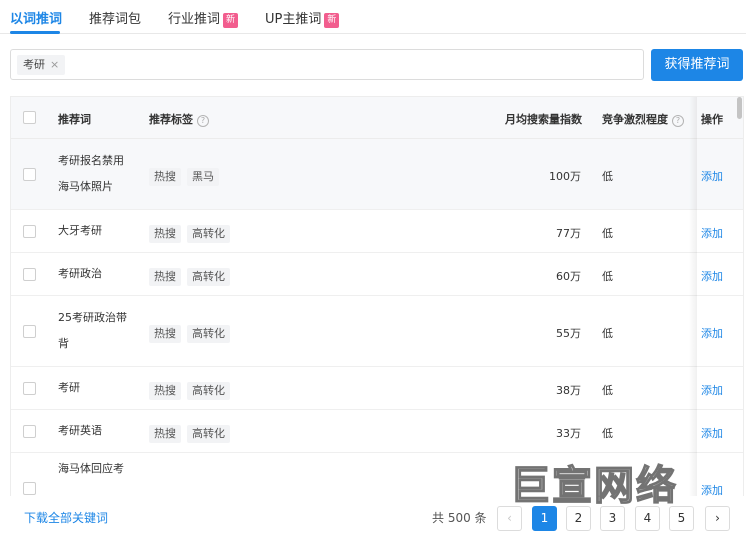  Describe the element at coordinates (327, 64) in the screenshot. I see `keyword-input: 考研 ×` at that location.